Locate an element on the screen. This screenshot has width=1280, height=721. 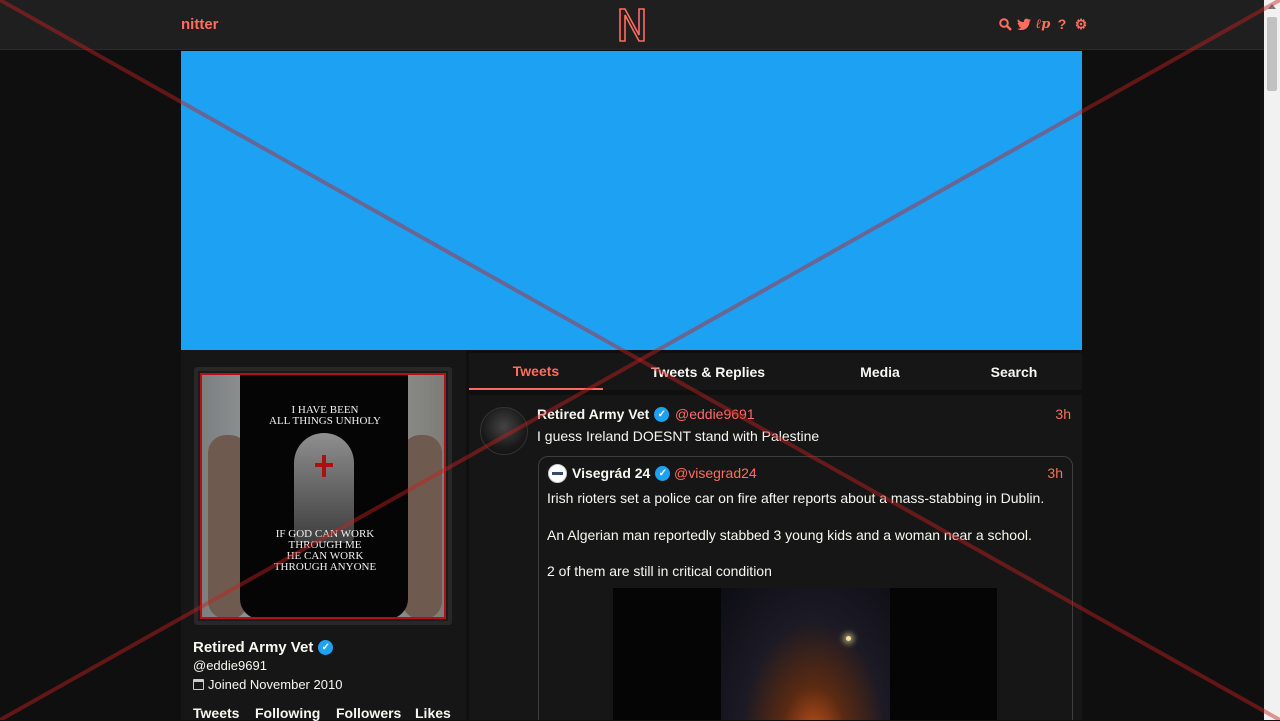
tweet-handle: @eddie9691 is located at coordinates (715, 414).